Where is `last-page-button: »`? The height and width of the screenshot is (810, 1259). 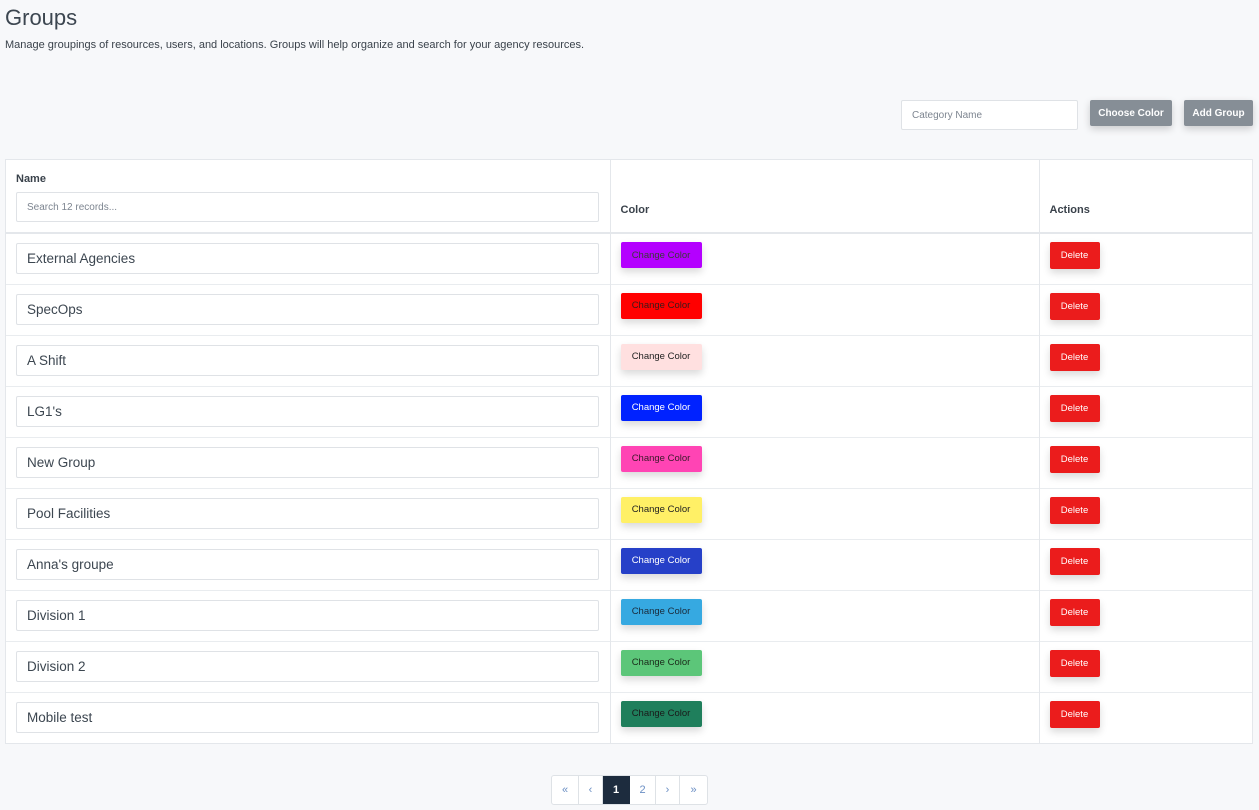 last-page-button: » is located at coordinates (693, 790).